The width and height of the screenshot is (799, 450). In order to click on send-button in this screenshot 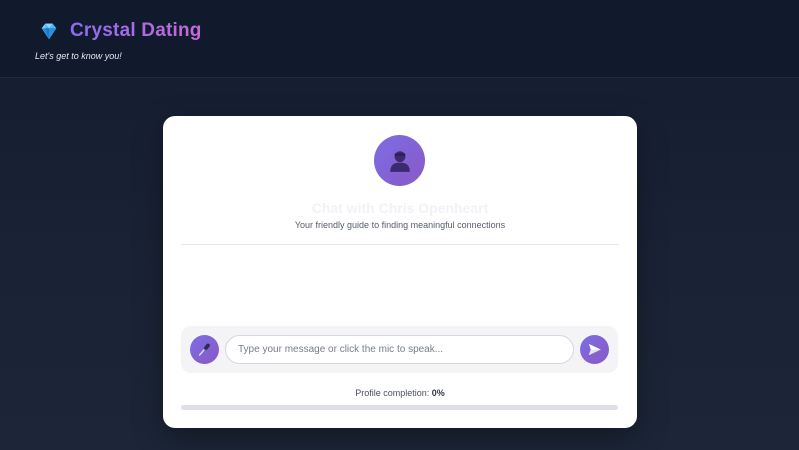, I will do `click(594, 349)`.